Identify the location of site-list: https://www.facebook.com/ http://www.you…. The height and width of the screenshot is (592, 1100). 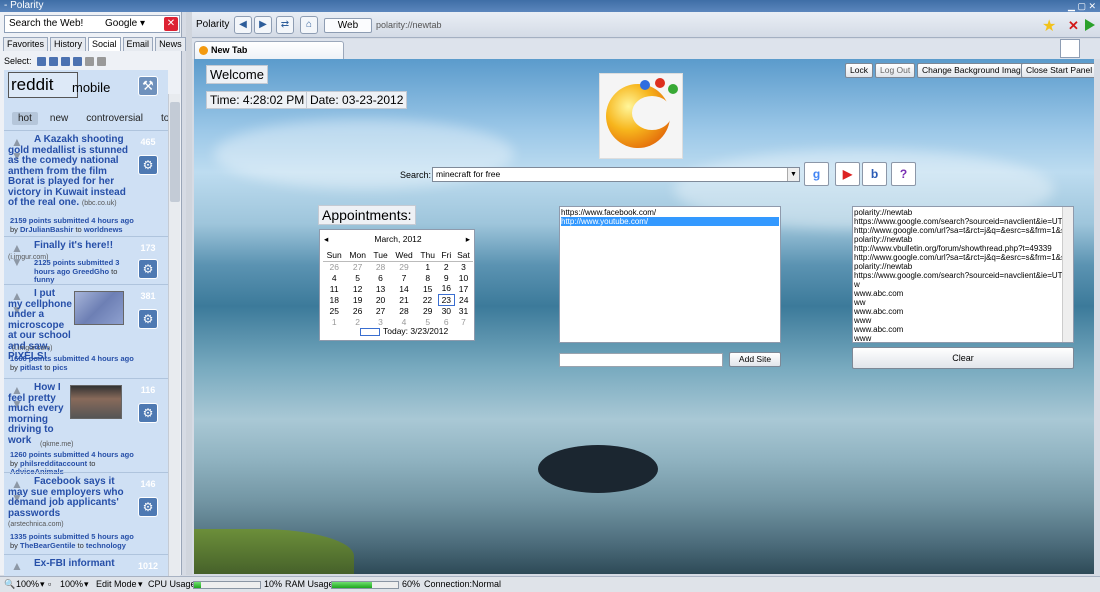
(670, 274).